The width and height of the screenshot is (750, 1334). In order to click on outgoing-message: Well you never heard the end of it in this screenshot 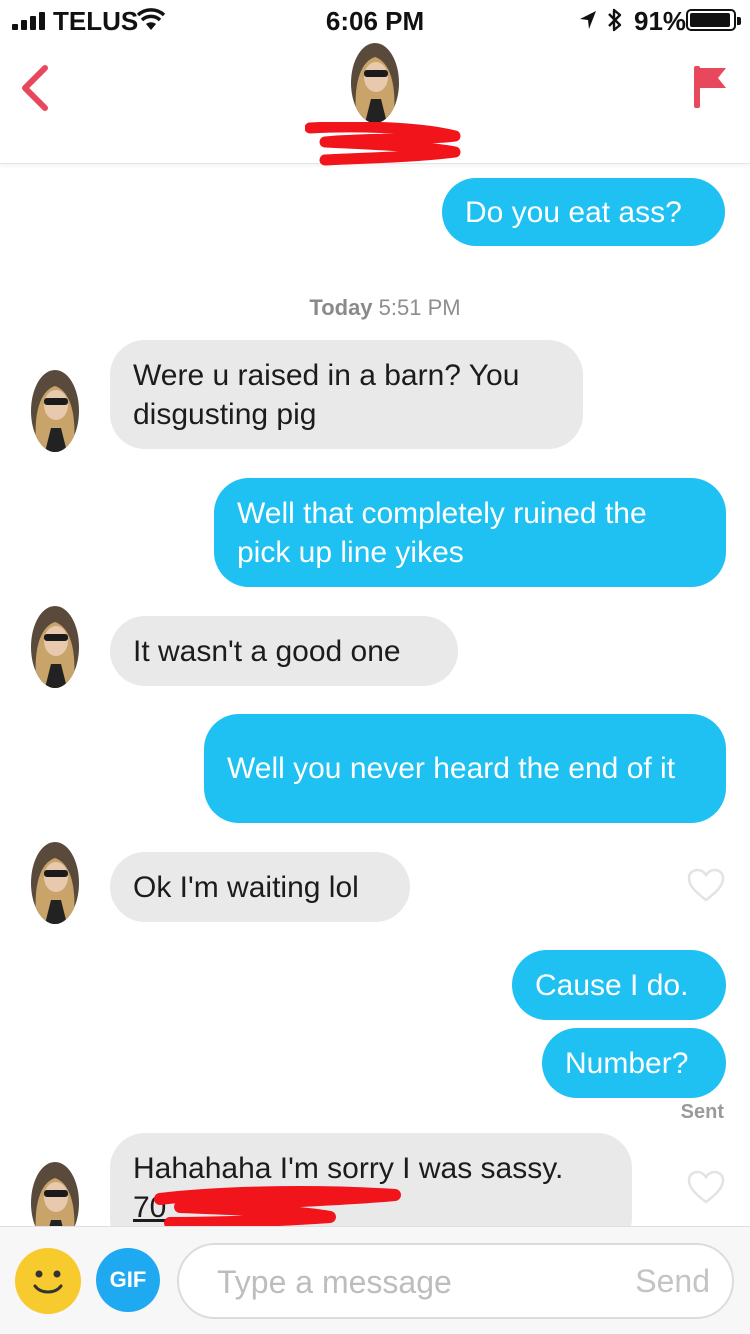, I will do `click(465, 768)`.